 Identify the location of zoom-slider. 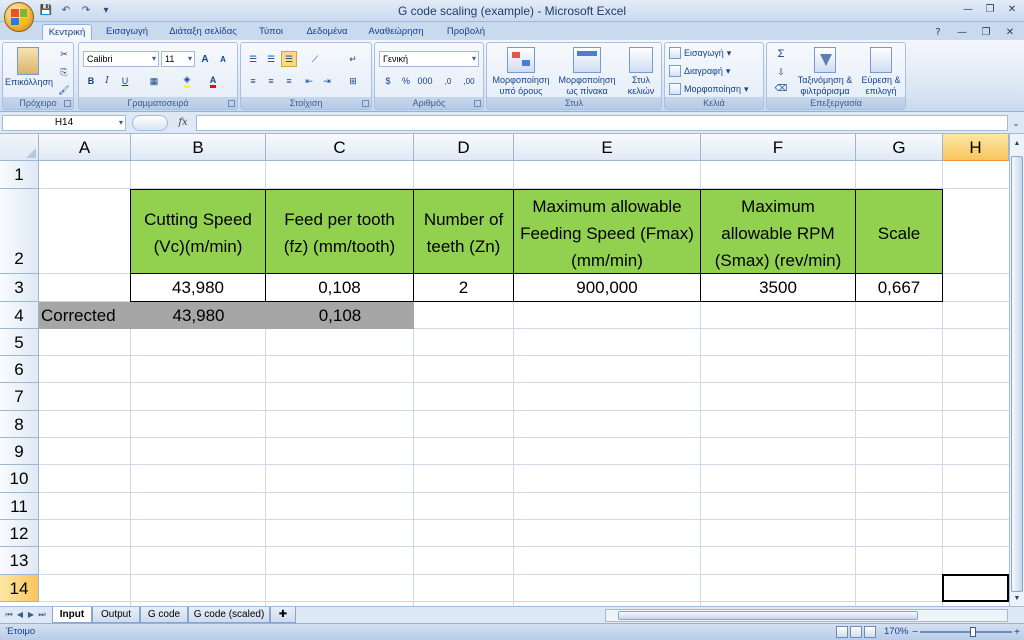
(966, 632).